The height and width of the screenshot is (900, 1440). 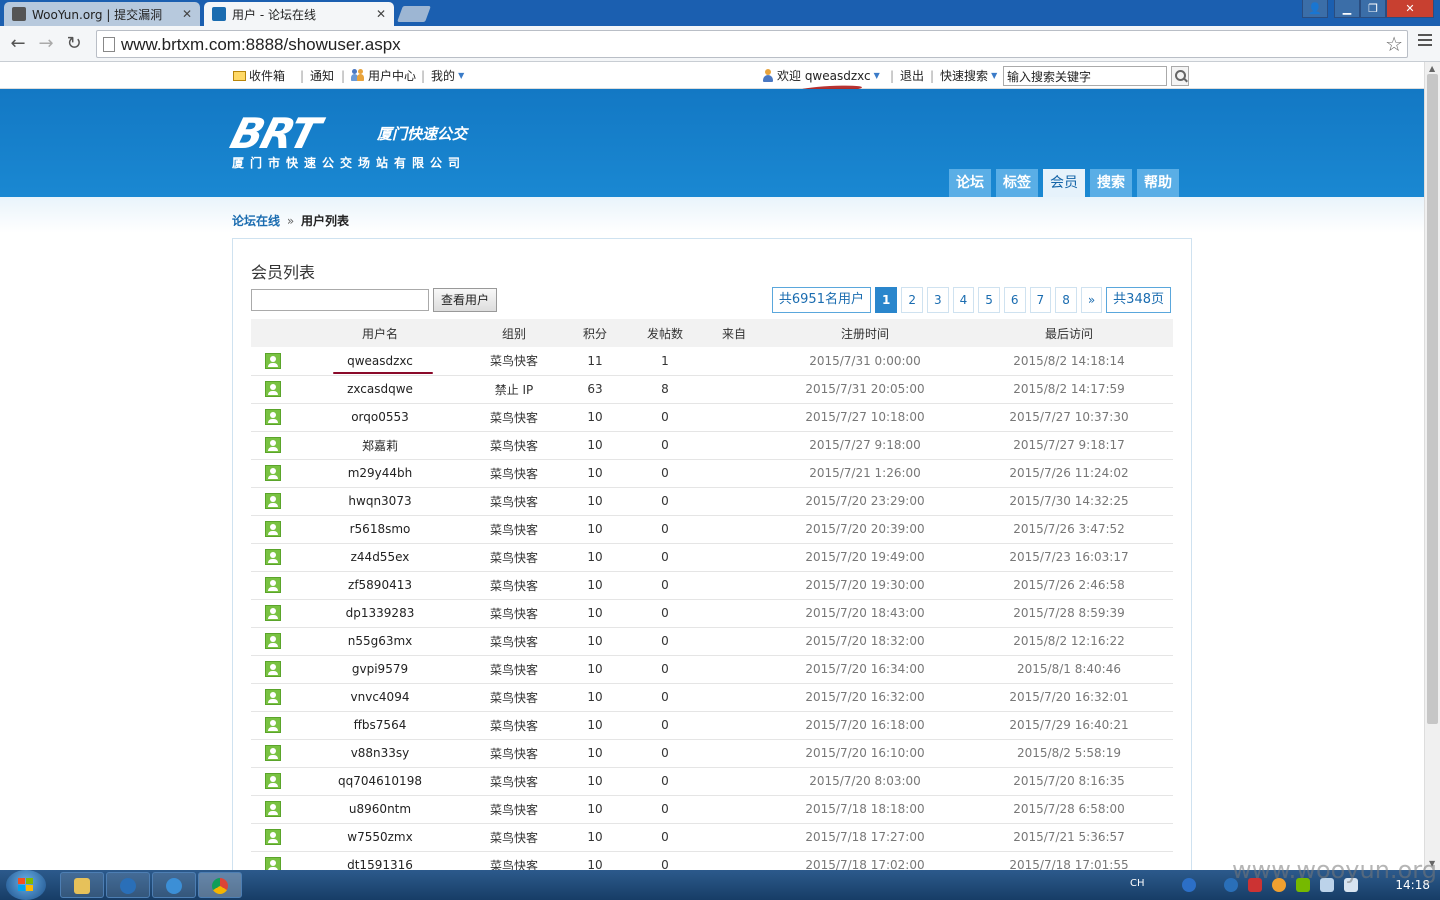 I want to click on total-pages-link: 共348页, so click(x=1138, y=300).